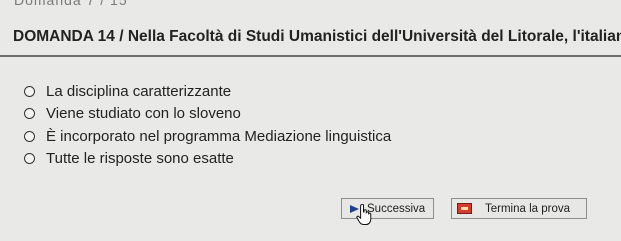  Describe the element at coordinates (139, 91) in the screenshot. I see `option-label-1: La disciplina caratterizzante` at that location.